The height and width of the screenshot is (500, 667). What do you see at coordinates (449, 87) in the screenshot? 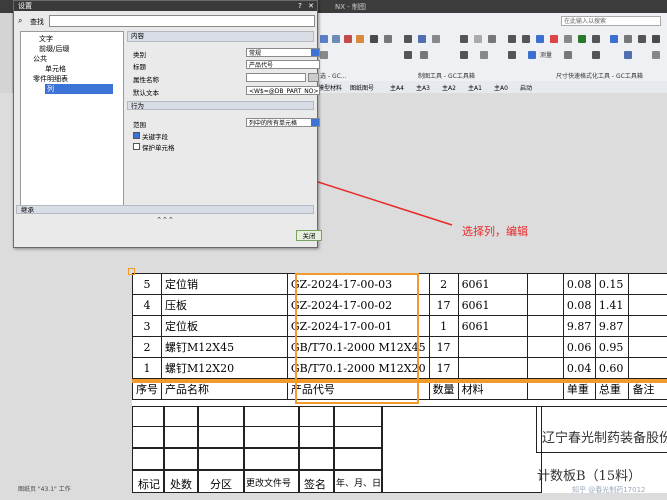
I see `main-a2-button: 主A2` at bounding box center [449, 87].